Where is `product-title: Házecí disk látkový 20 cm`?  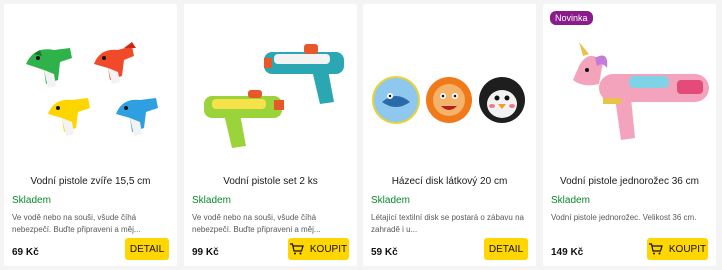
product-title: Házecí disk látkový 20 cm is located at coordinates (449, 183).